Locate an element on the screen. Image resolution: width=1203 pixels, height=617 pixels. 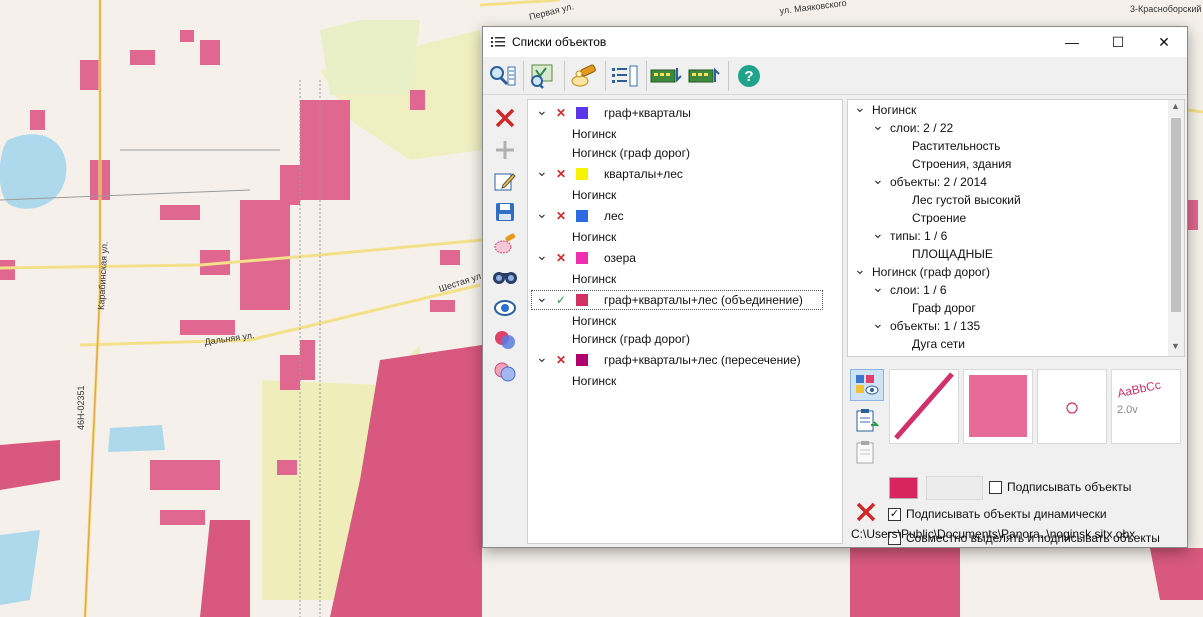
find-button is located at coordinates (502, 76).